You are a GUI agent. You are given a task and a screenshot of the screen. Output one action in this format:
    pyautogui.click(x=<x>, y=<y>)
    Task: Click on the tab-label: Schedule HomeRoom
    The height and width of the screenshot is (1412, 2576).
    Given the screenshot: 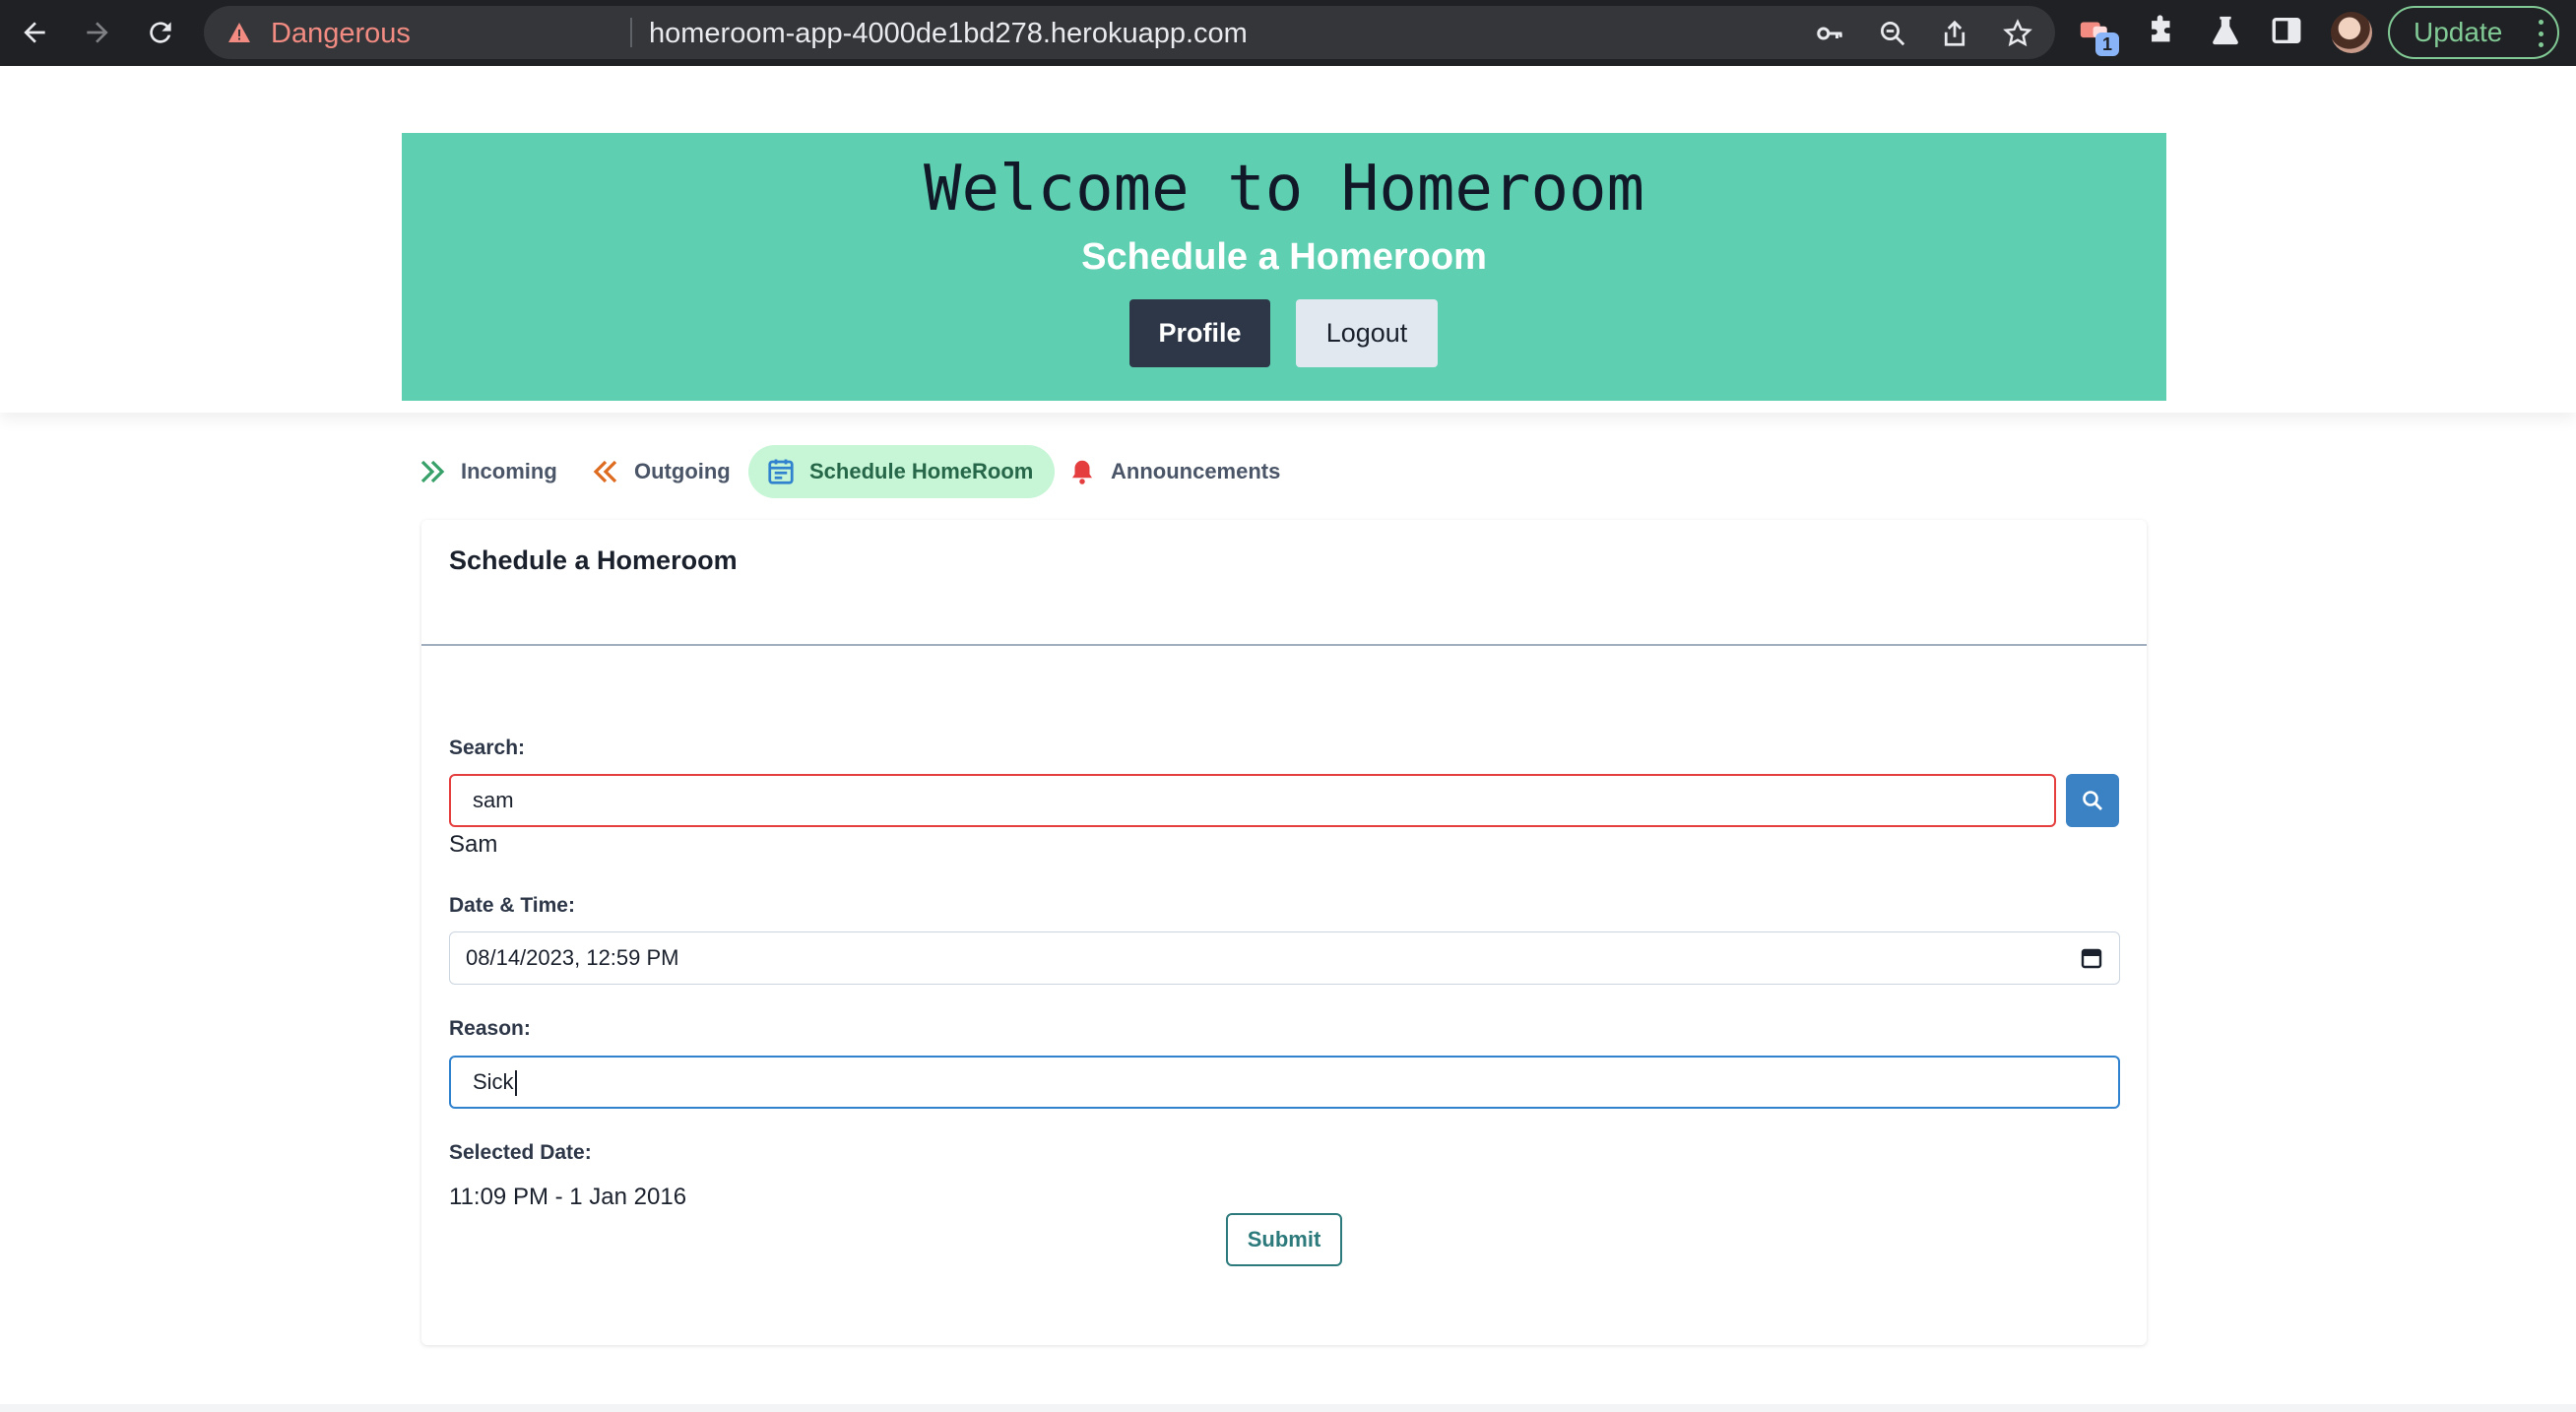 What is the action you would take?
    pyautogui.click(x=921, y=471)
    